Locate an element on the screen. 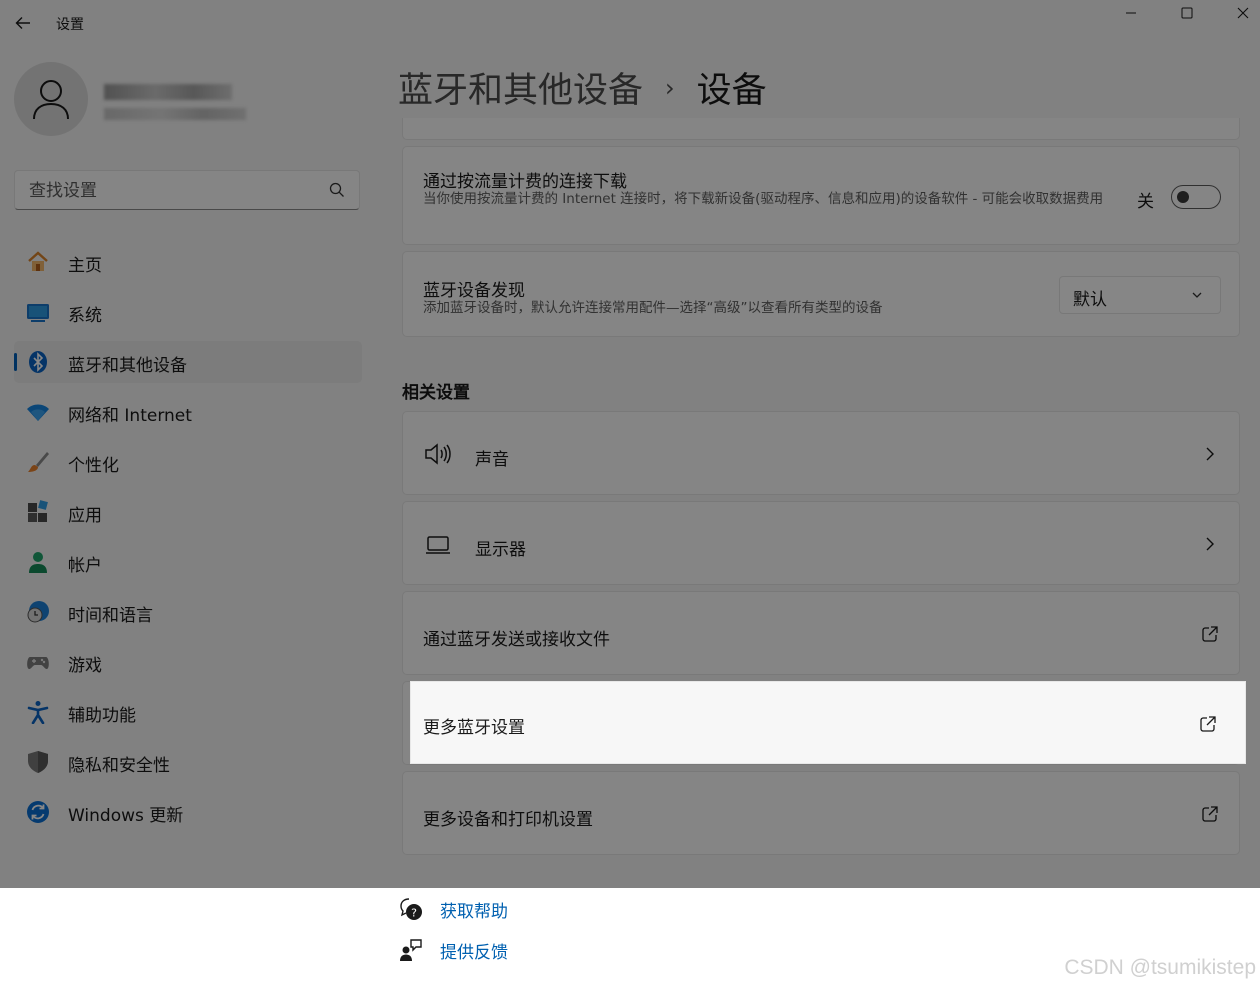  home-icon is located at coordinates (38, 262).